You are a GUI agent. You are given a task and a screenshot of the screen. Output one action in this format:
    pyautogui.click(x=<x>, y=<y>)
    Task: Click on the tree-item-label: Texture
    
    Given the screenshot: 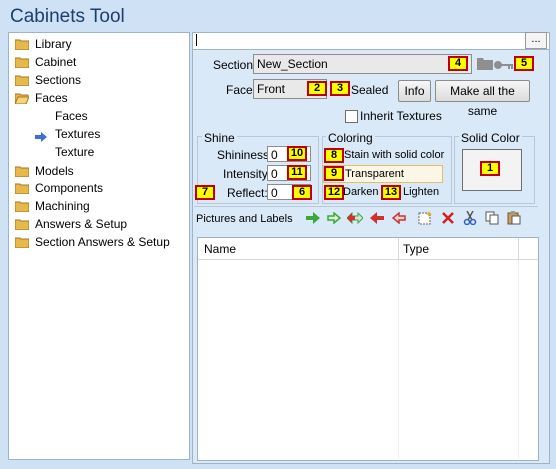 What is the action you would take?
    pyautogui.click(x=75, y=152)
    